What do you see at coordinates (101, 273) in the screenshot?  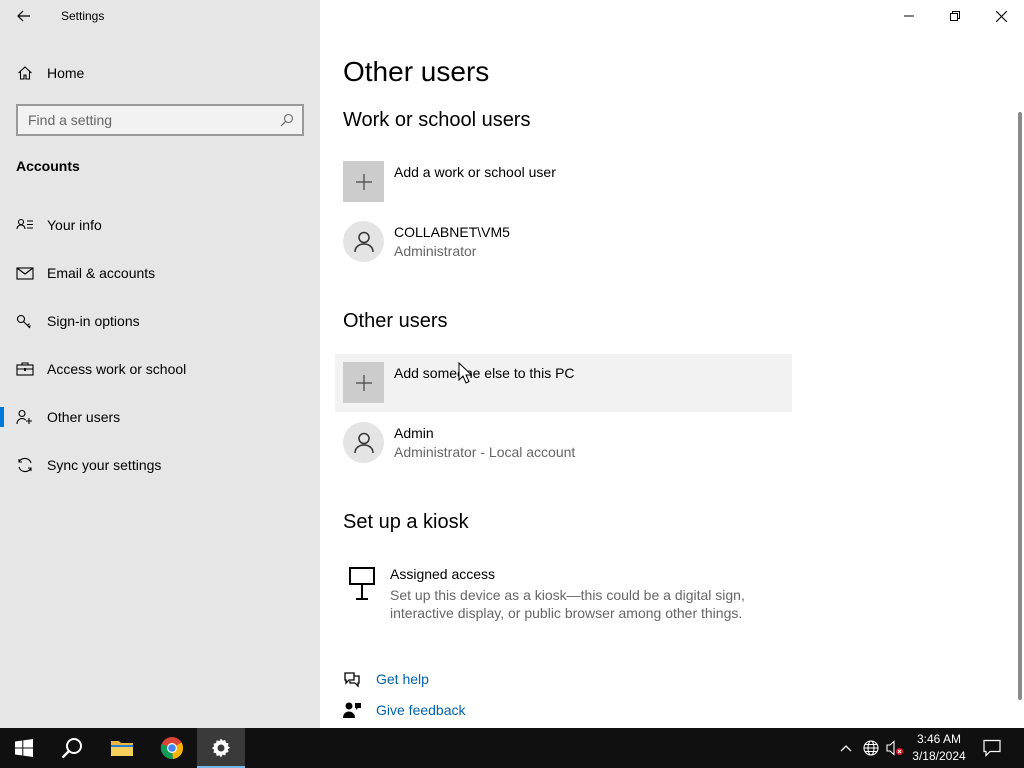 I see `sidebar-item-label: Email & accounts` at bounding box center [101, 273].